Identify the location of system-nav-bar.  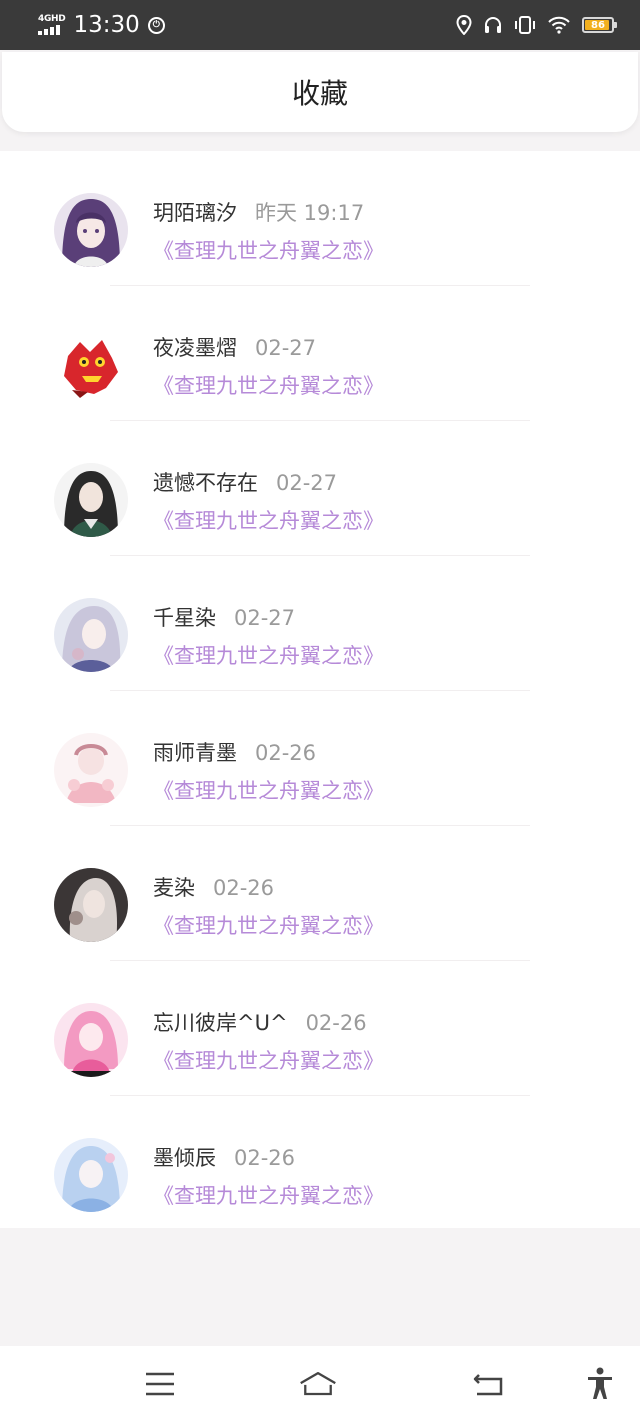
(320, 1384).